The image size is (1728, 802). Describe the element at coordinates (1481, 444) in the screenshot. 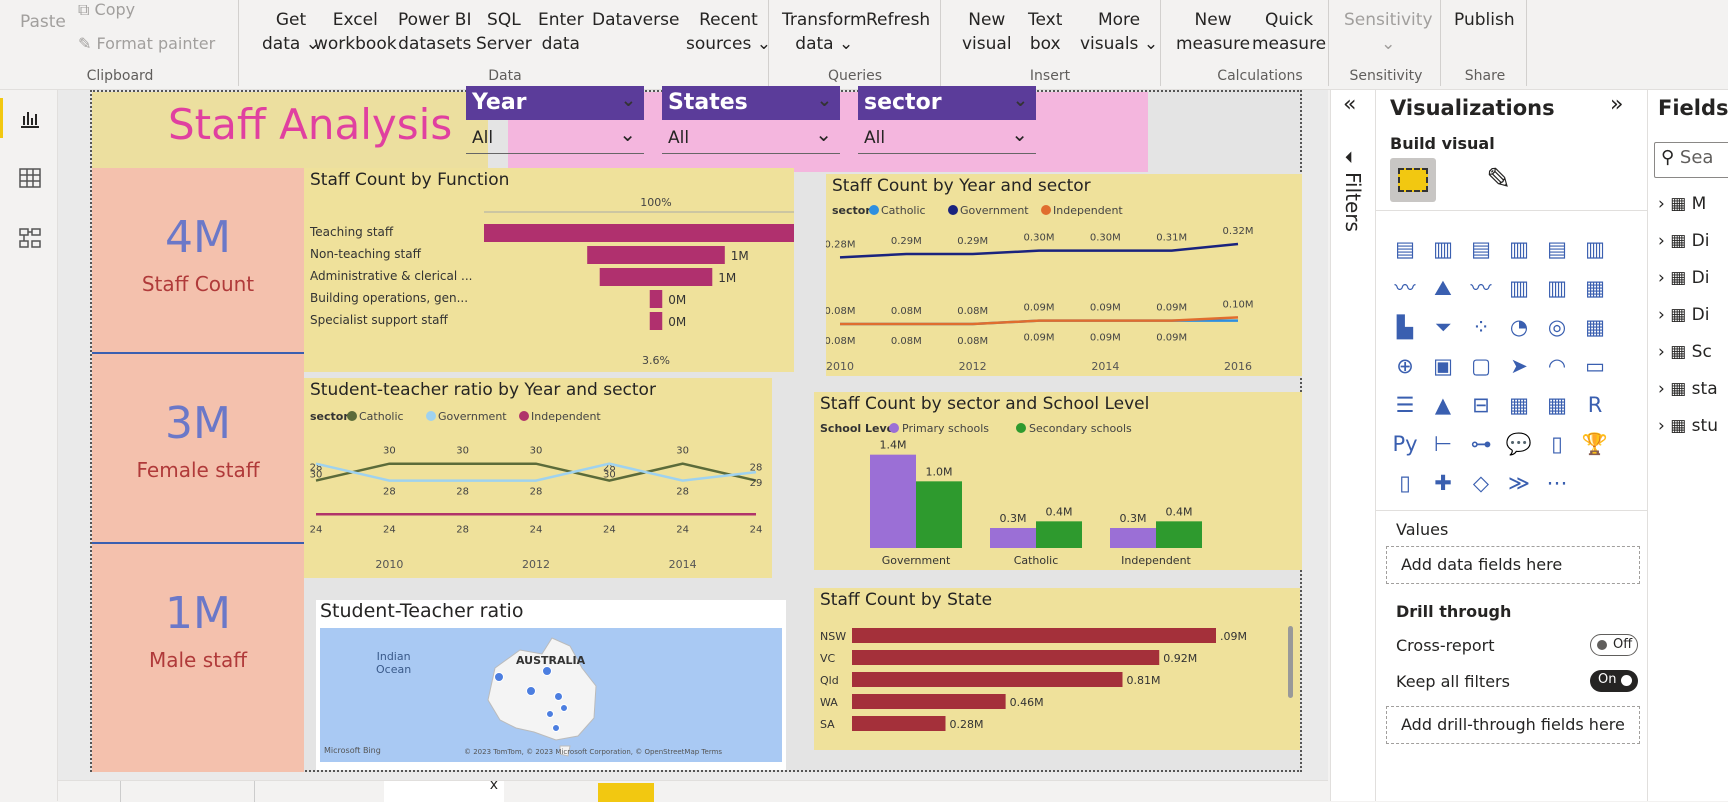

I see `decomposition-tree-icon: ⊶` at that location.